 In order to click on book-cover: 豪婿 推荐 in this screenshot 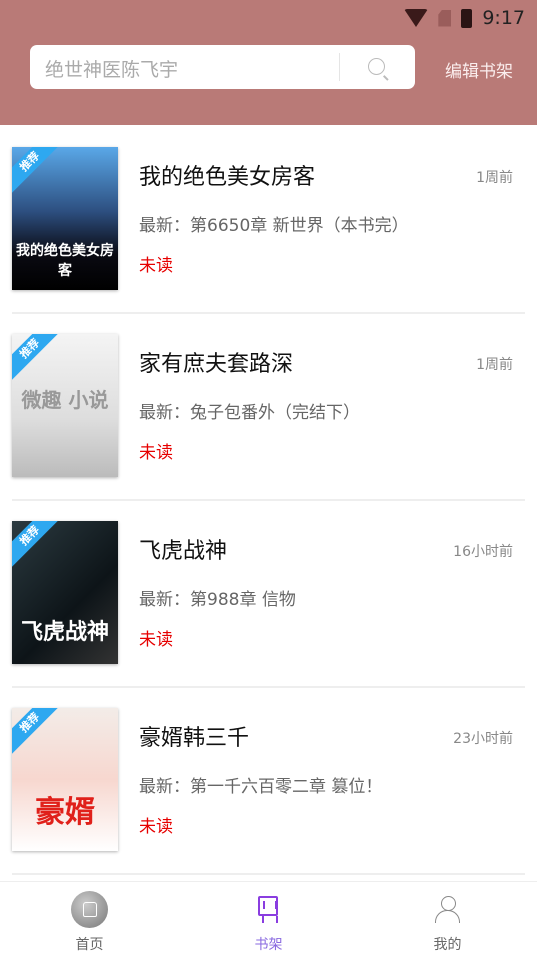, I will do `click(65, 779)`.